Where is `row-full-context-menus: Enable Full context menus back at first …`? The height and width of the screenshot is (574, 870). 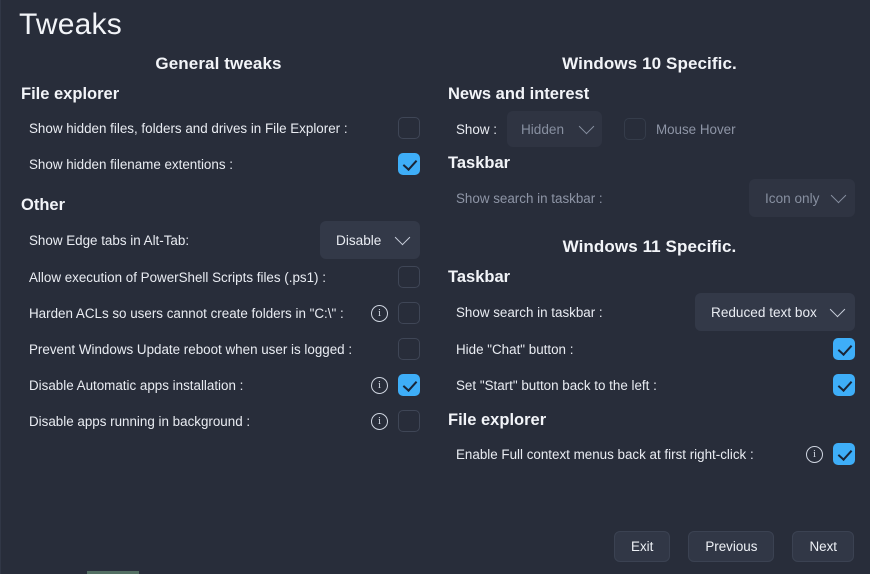 row-full-context-menus: Enable Full context menus back at first … is located at coordinates (649, 454).